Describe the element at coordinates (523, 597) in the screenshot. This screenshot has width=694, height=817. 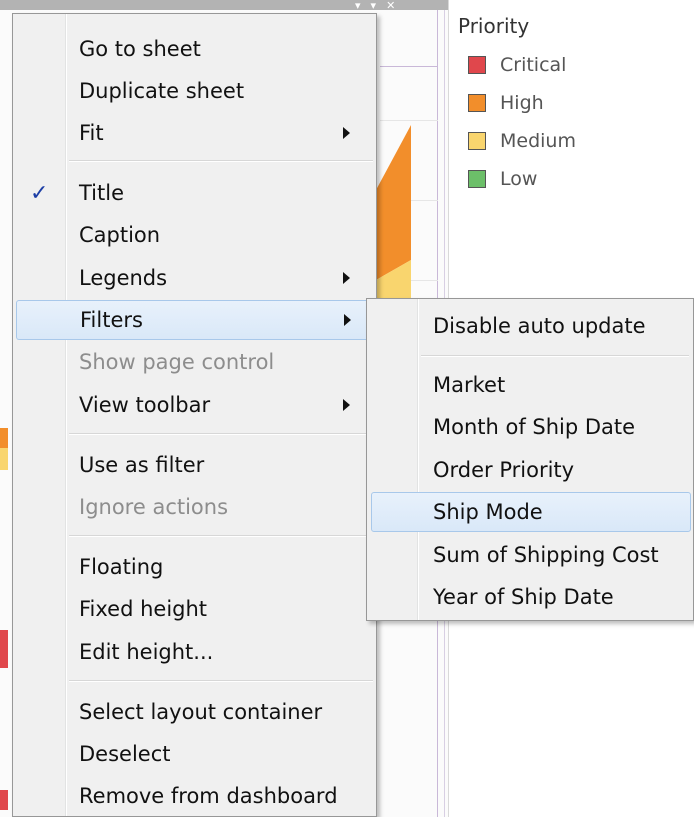
I see `submenu-item-label: Year of Ship Date` at that location.